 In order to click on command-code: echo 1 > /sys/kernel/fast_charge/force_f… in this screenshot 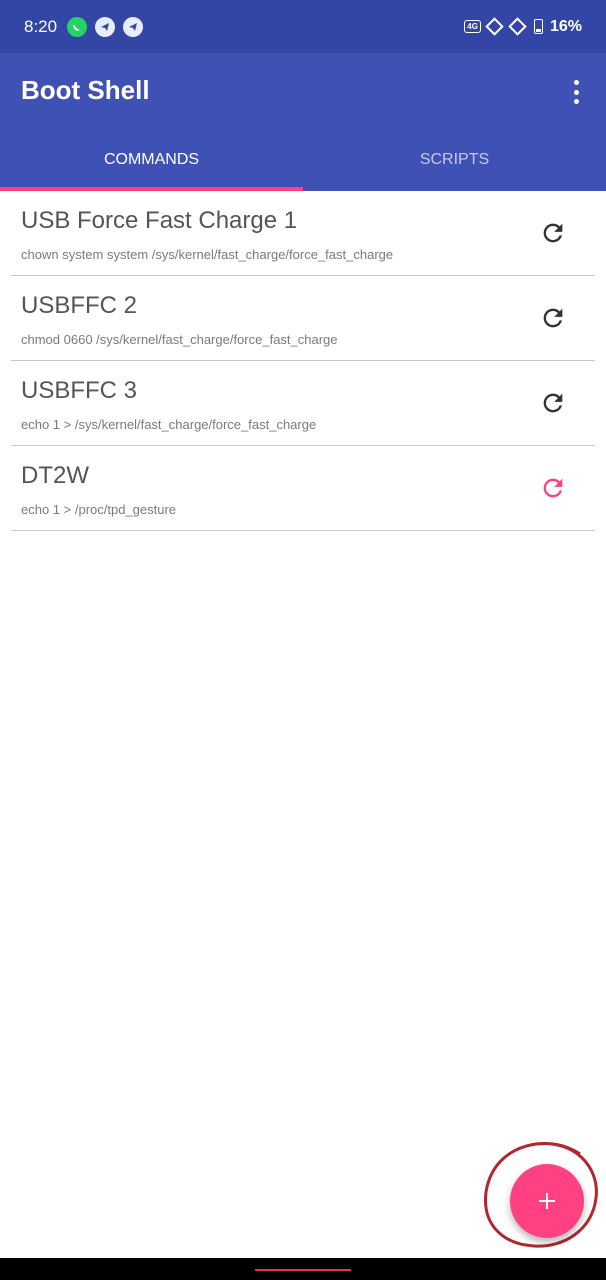, I will do `click(169, 424)`.